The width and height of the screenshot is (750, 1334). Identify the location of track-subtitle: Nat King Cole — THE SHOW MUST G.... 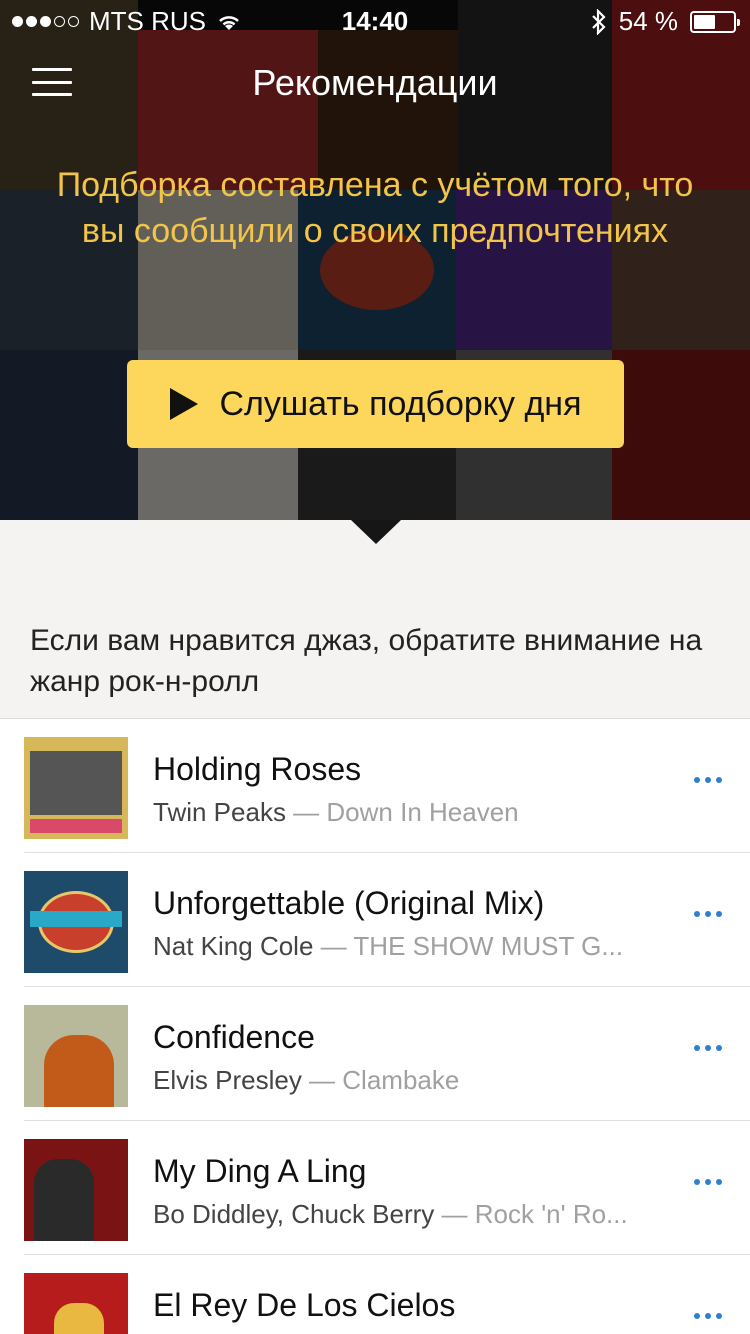
(413, 946).